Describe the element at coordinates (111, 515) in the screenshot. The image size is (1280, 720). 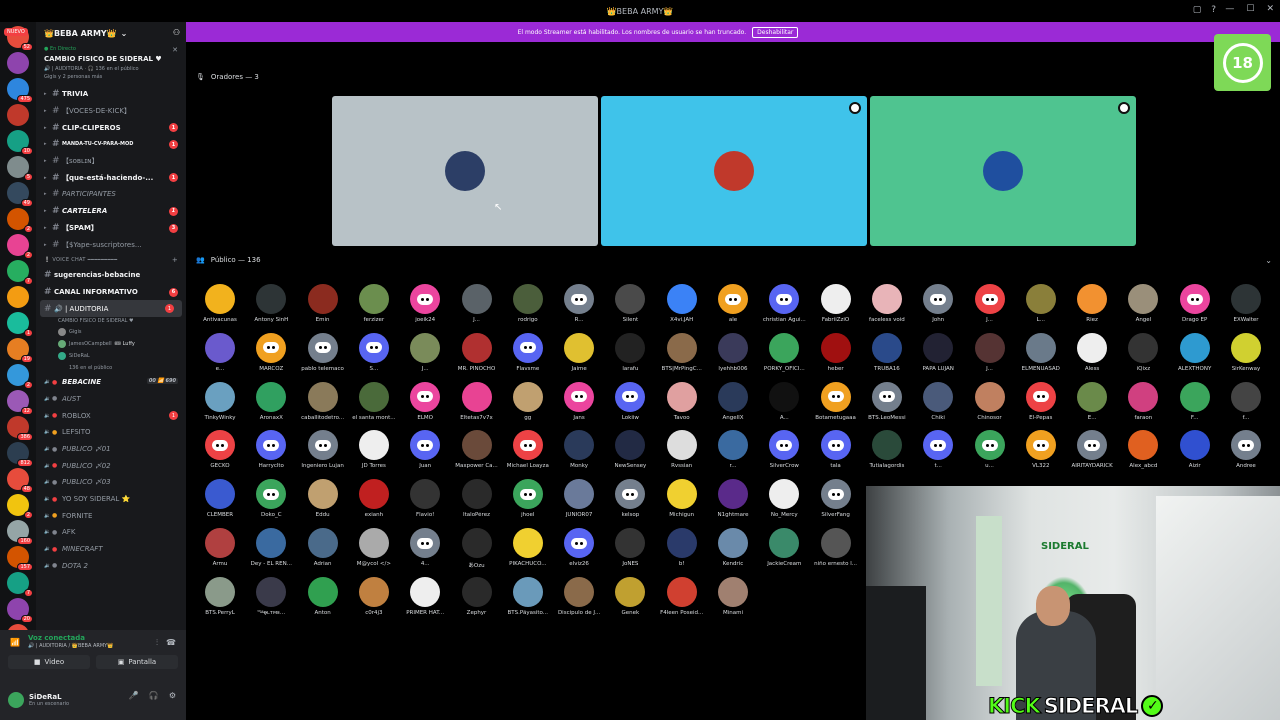
I see `channel-item: 🔉 ● FORNITE` at that location.